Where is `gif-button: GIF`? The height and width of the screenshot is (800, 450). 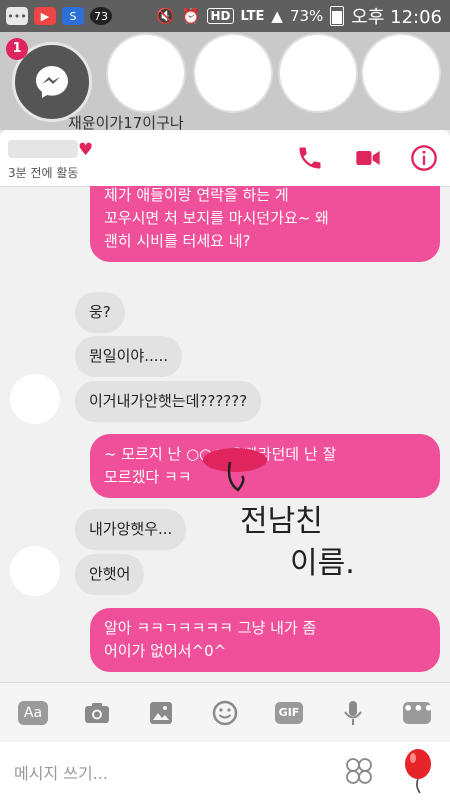
gif-button: GIF is located at coordinates (289, 713).